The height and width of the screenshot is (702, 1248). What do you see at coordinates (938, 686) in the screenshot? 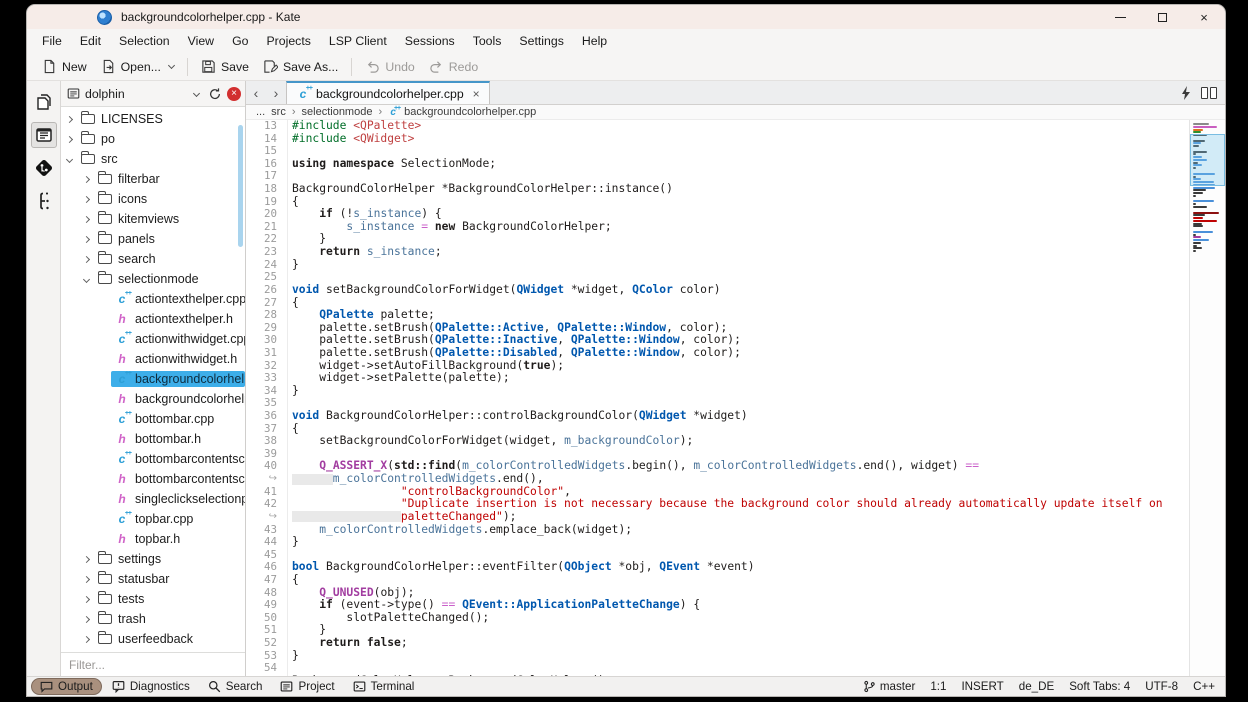
I see `status-cursor-position: 1:1` at bounding box center [938, 686].